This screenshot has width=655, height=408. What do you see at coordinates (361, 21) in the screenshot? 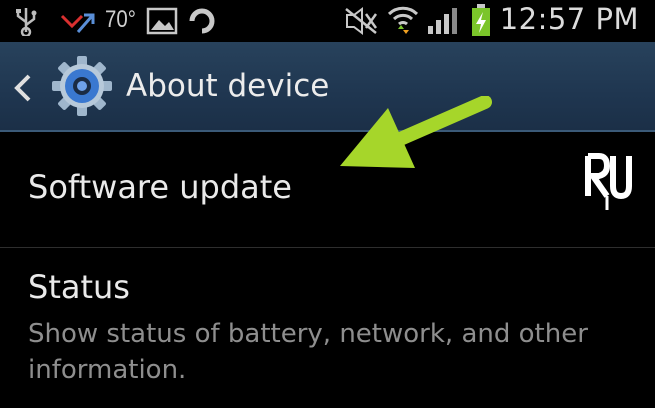
I see `mute-icon` at bounding box center [361, 21].